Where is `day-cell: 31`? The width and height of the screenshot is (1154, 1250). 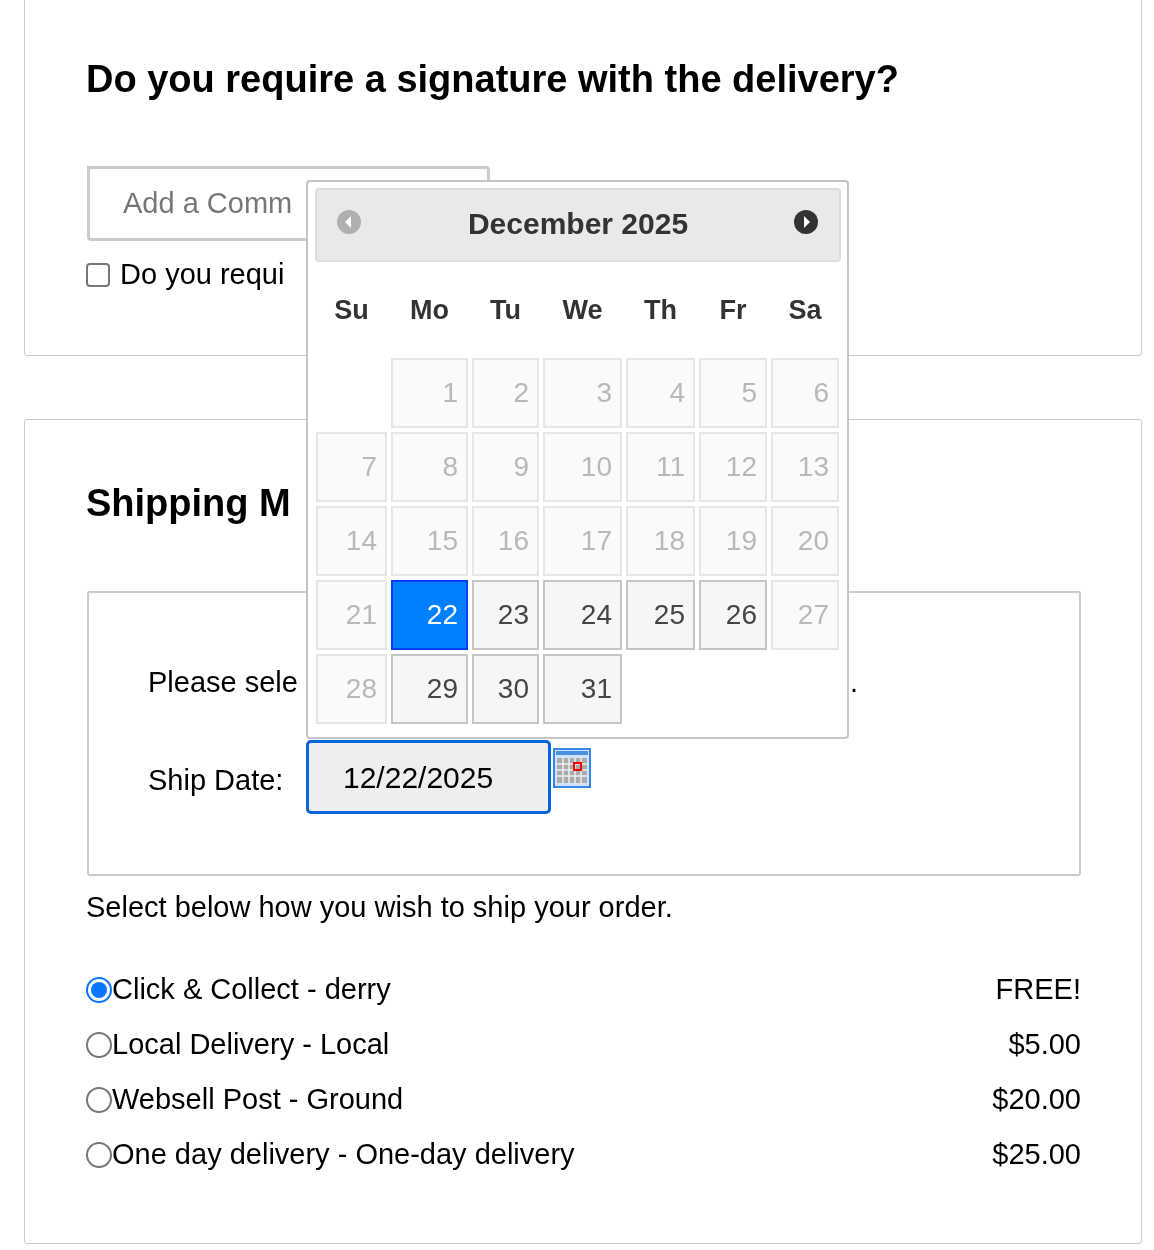 day-cell: 31 is located at coordinates (582, 689).